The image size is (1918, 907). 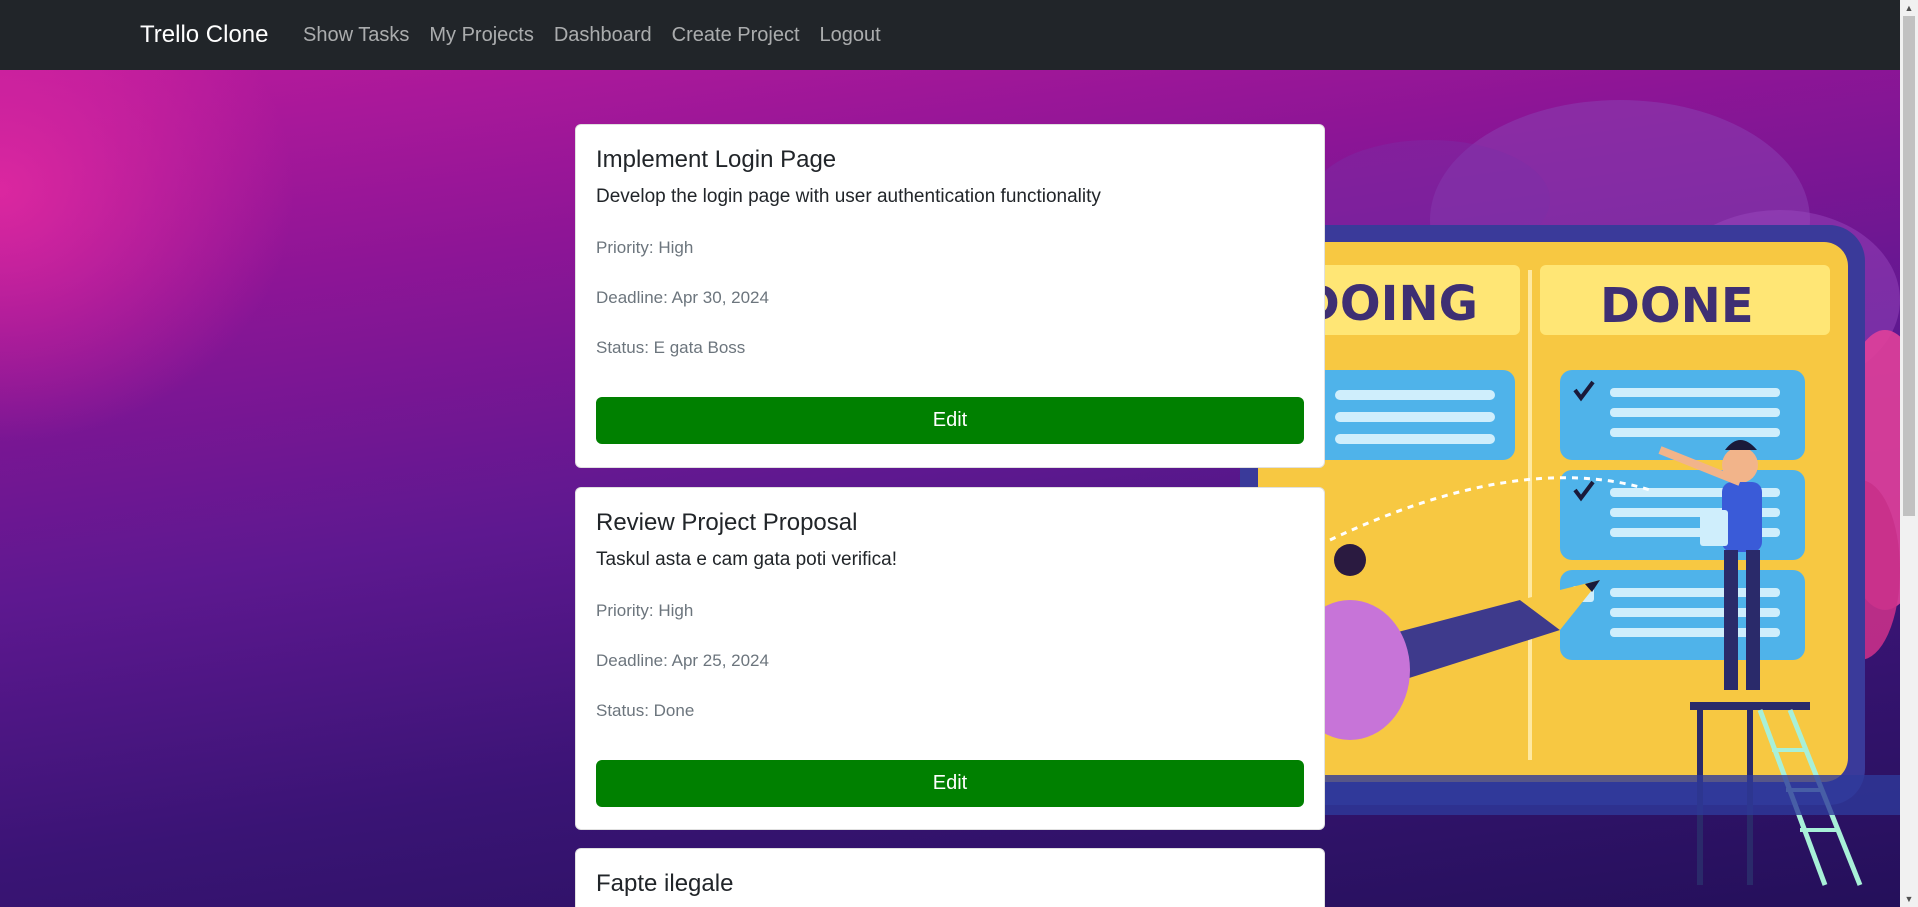 I want to click on task-description: Taskul asta e cam gata poti verifica!, so click(x=746, y=559).